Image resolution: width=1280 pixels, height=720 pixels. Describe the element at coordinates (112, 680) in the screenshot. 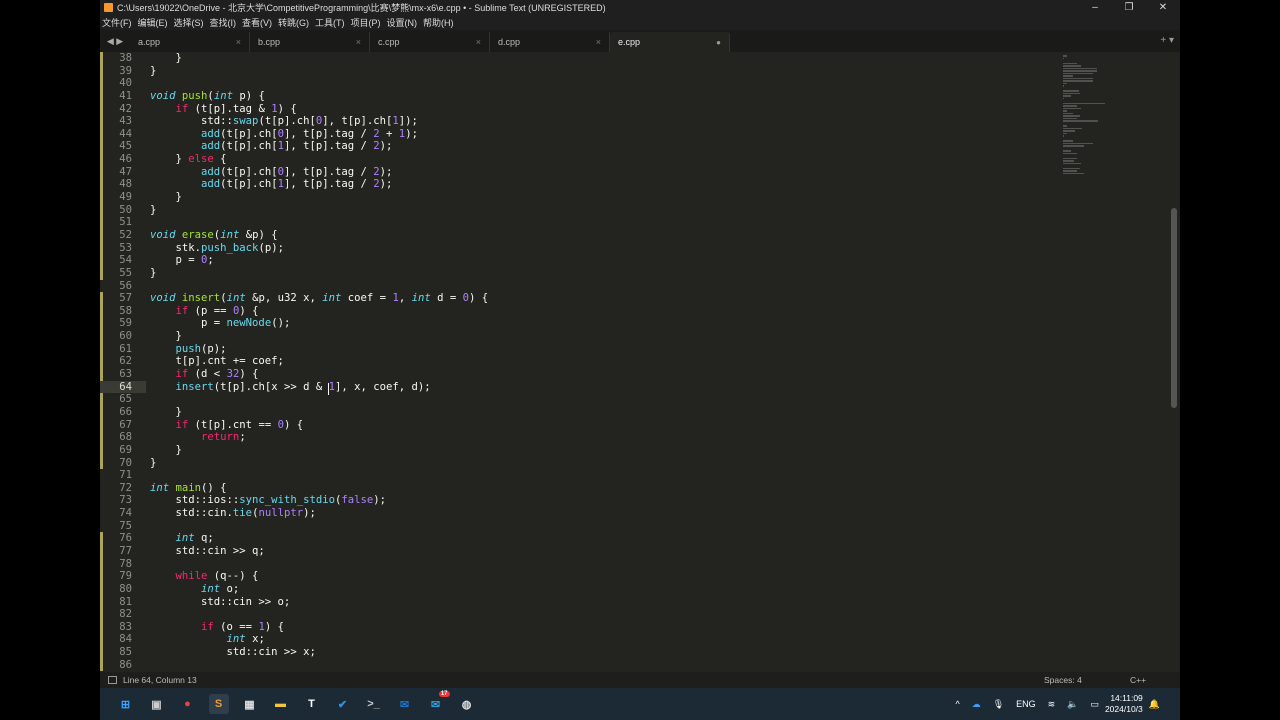

I see `panel-toggle-icon` at that location.